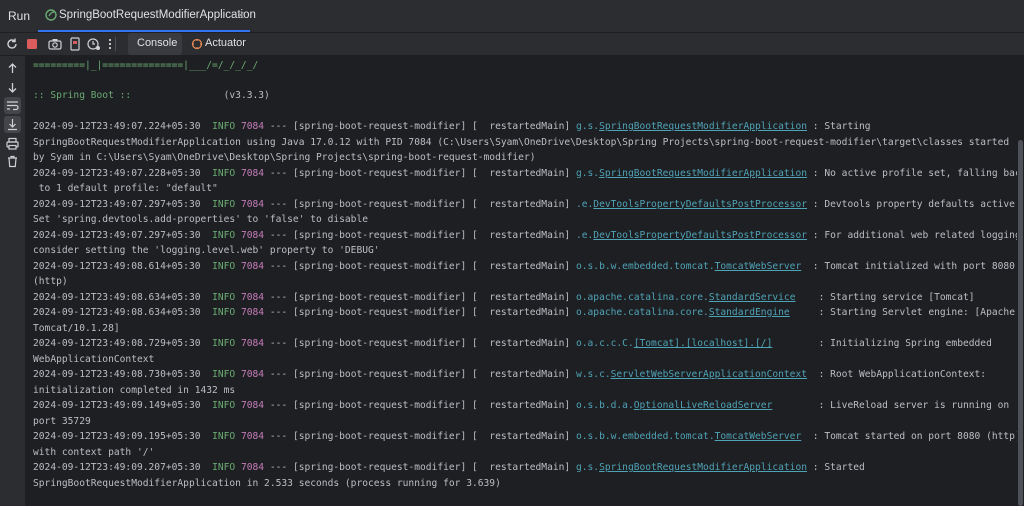 Image resolution: width=1024 pixels, height=506 pixels. I want to click on log-message: : No active profile set, falling back, so click(912, 173).